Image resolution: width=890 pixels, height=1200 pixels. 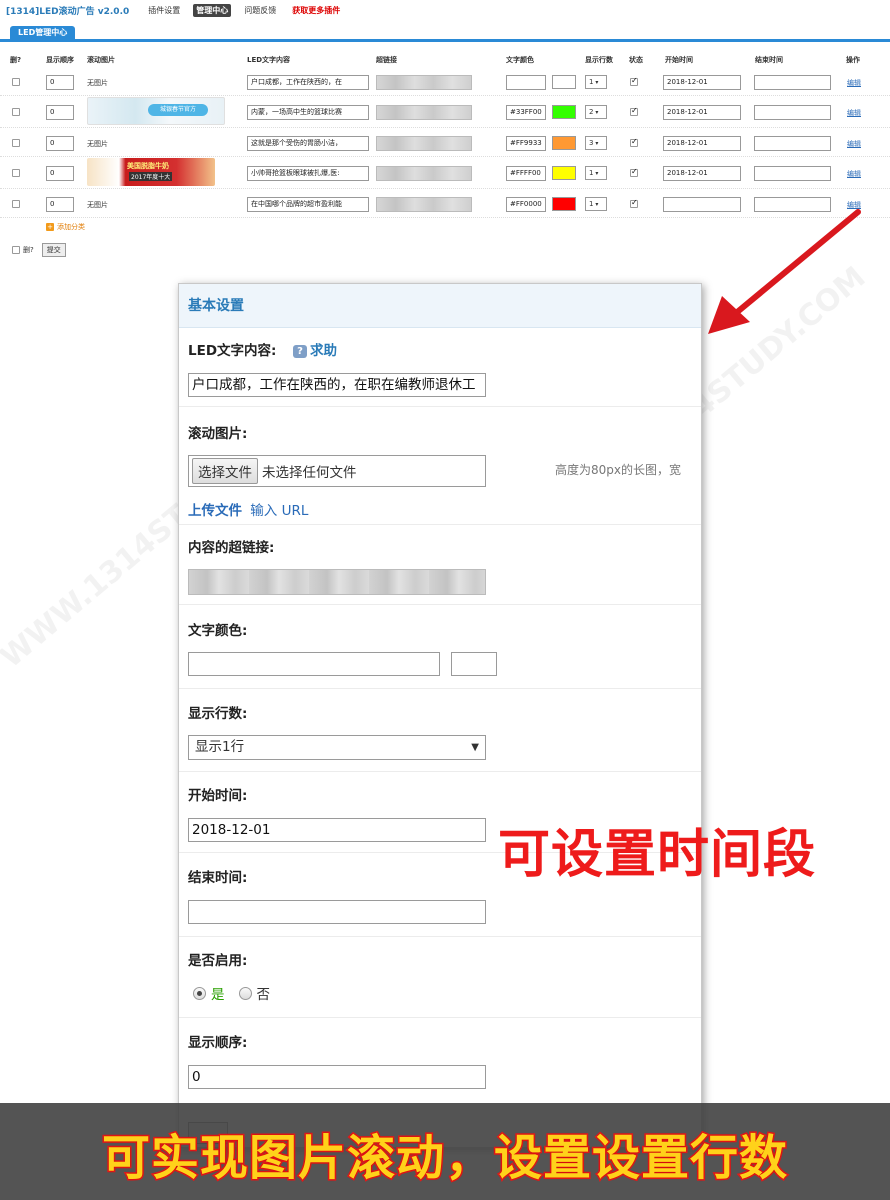 I want to click on color-picker-swatch, so click(x=474, y=664).